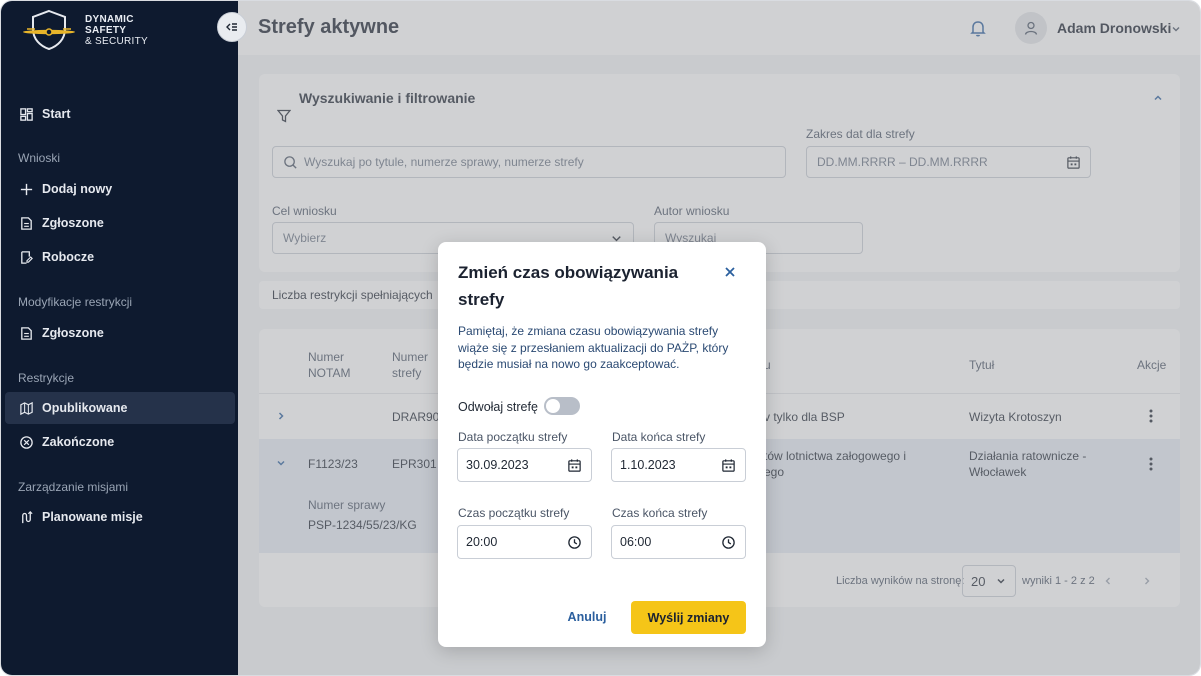 The image size is (1201, 676). I want to click on cancel-zone-toggle, so click(562, 406).